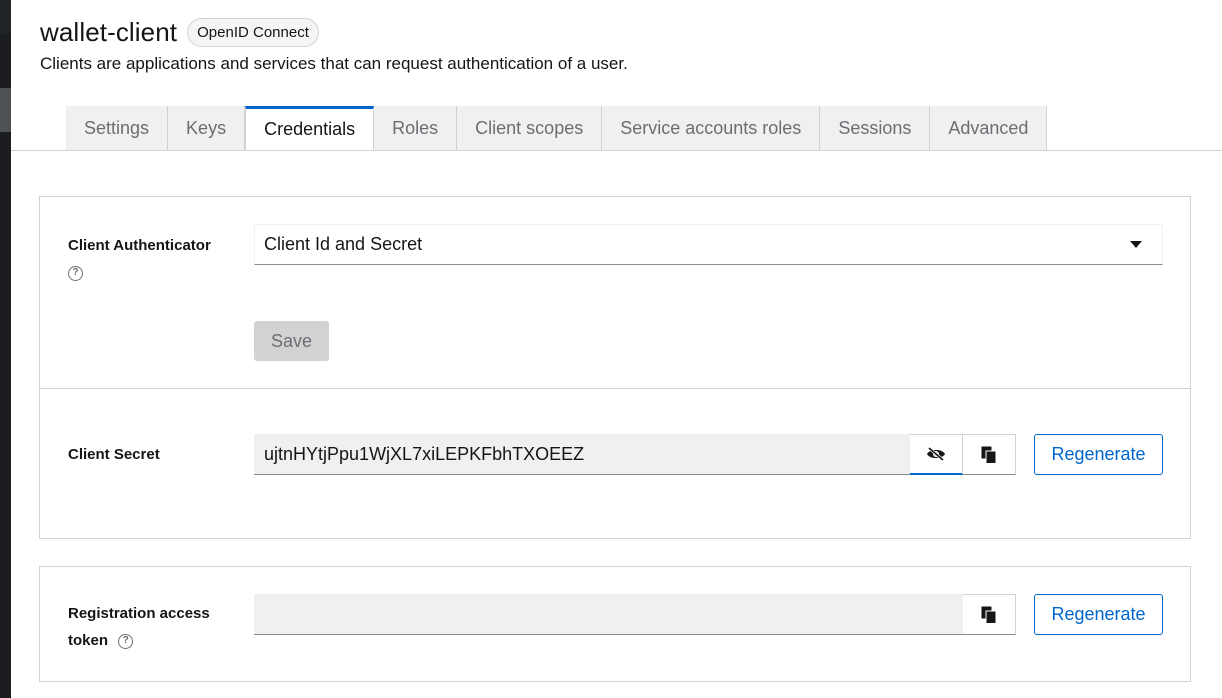  I want to click on tab-divider, so click(616, 150).